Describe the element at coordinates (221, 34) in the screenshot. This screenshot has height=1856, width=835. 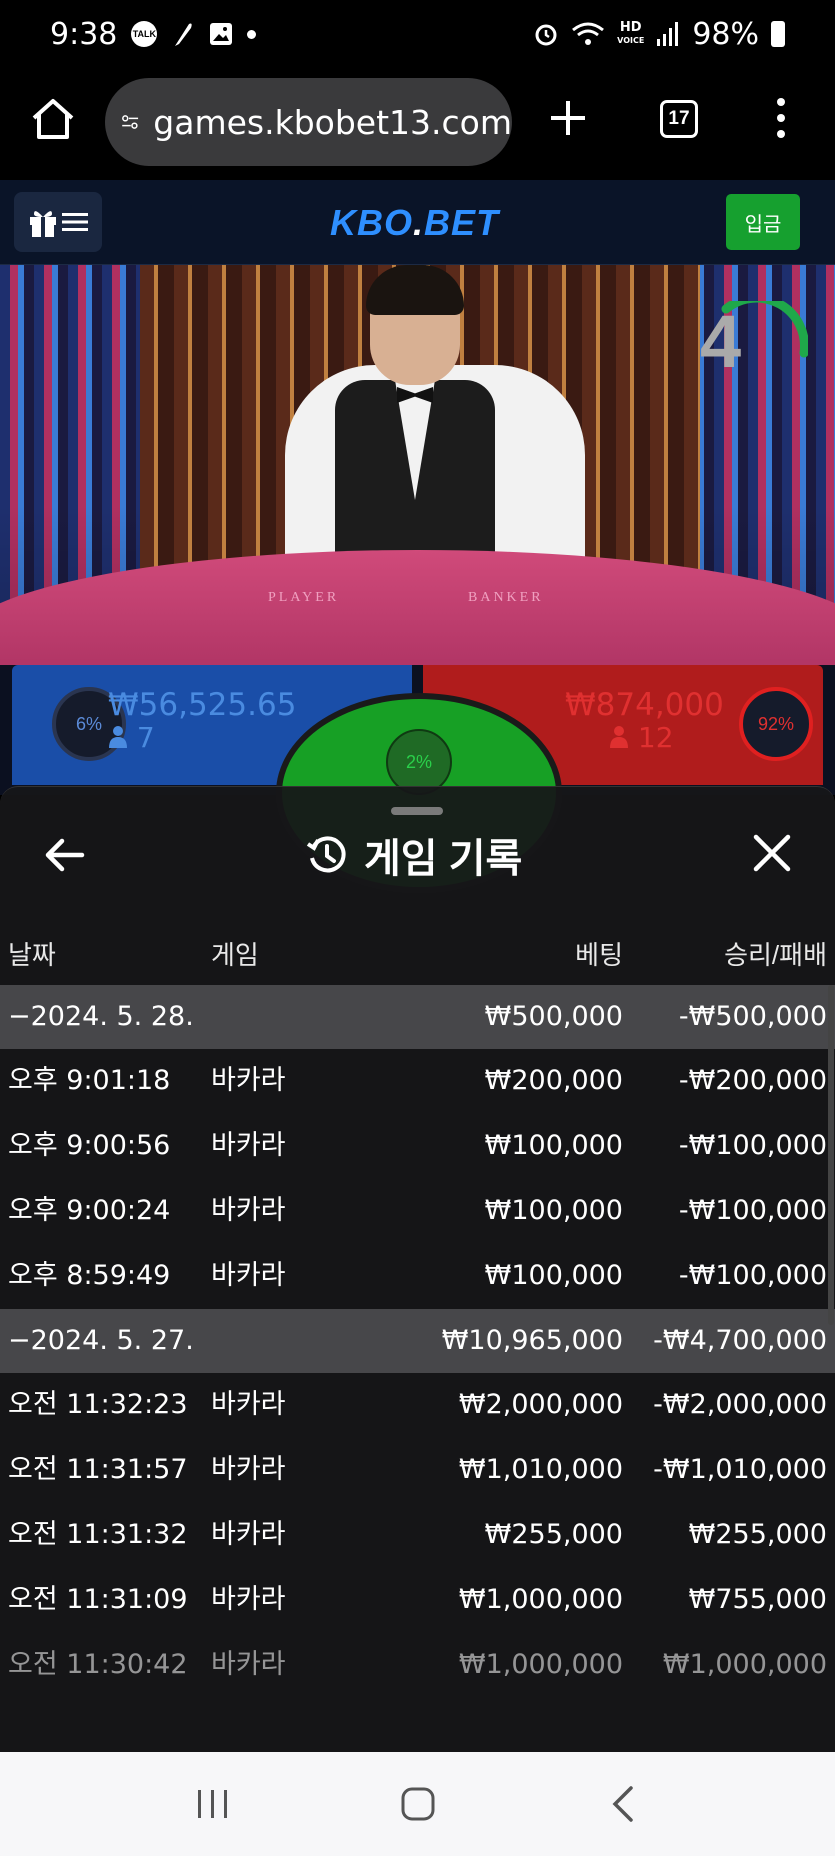
I see `image-icon` at that location.